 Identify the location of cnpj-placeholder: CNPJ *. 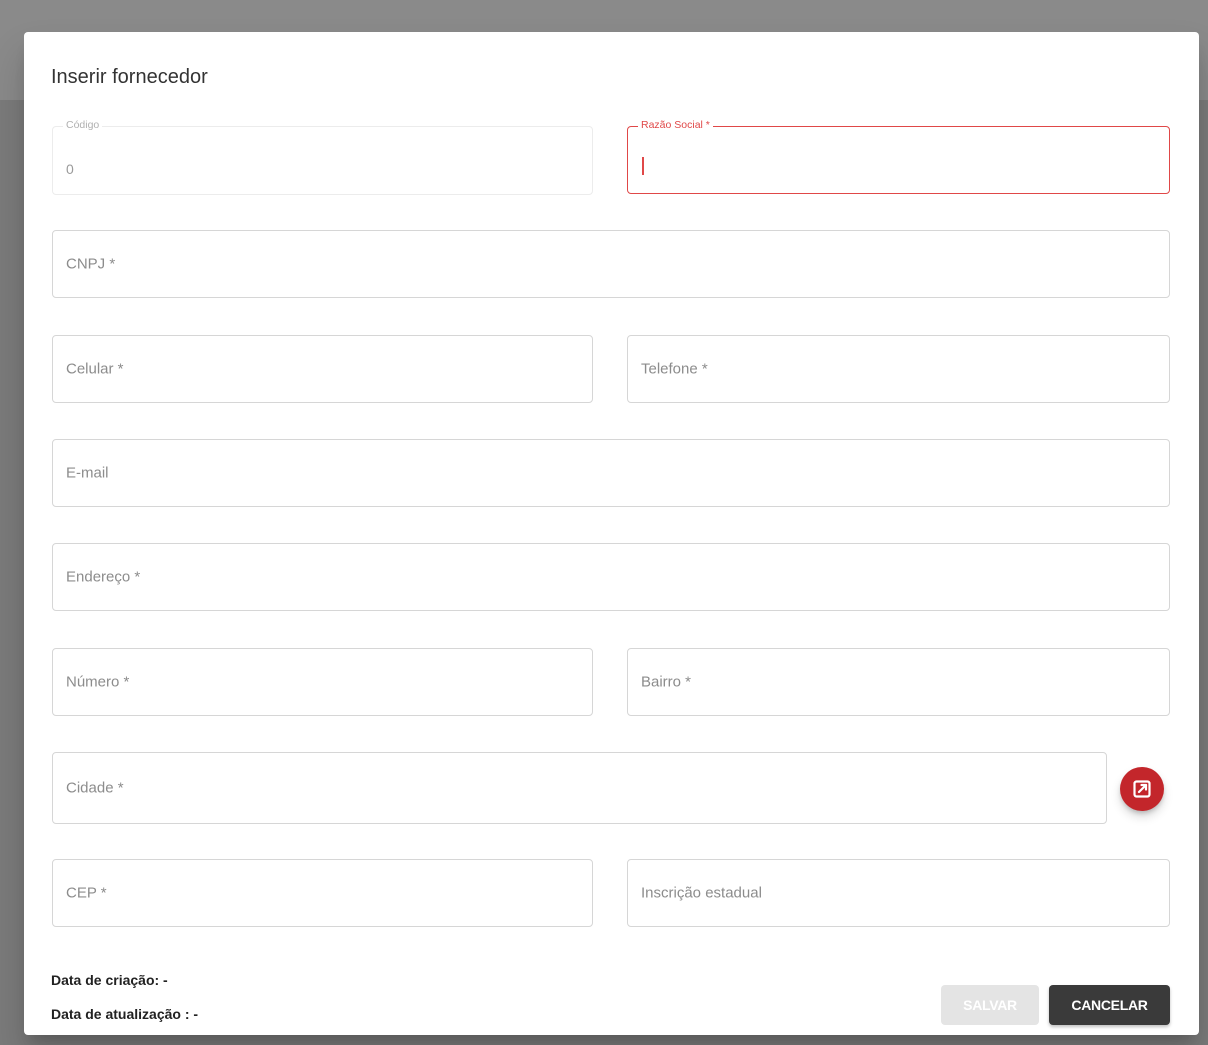
(91, 264).